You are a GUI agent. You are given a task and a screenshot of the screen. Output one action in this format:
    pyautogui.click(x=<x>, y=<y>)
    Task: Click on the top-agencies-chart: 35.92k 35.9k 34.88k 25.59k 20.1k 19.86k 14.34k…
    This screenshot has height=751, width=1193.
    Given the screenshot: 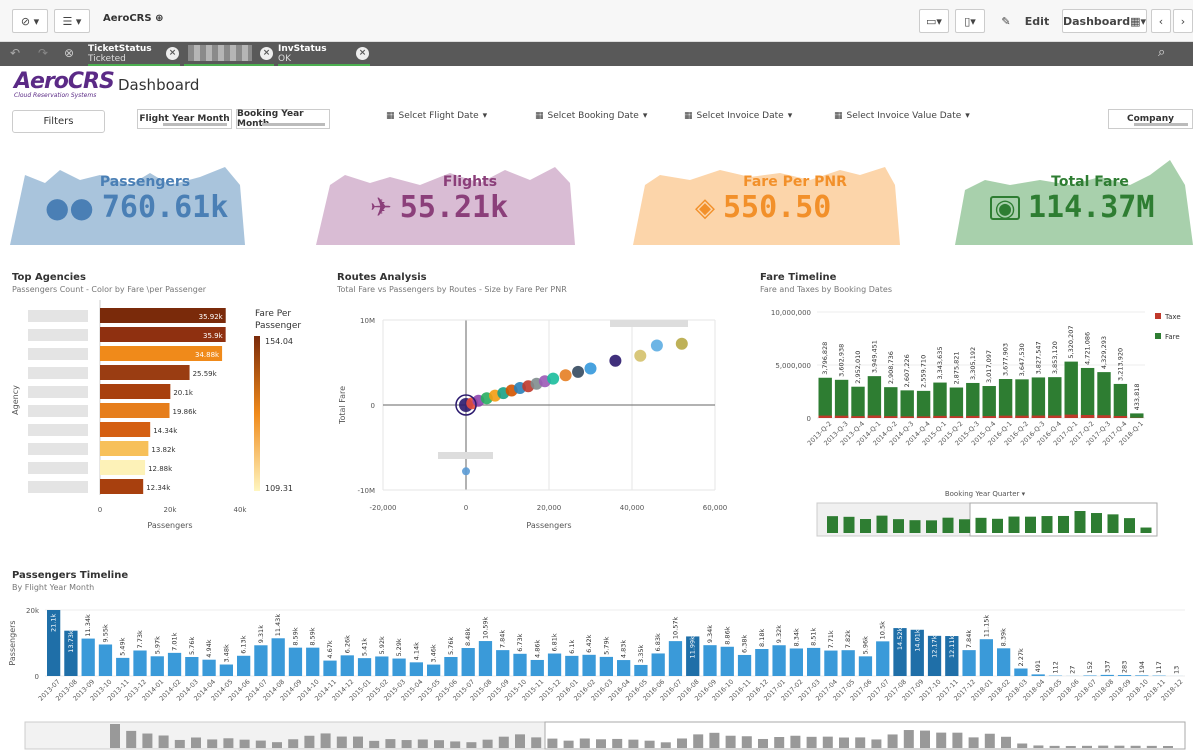 What is the action you would take?
    pyautogui.click(x=165, y=417)
    